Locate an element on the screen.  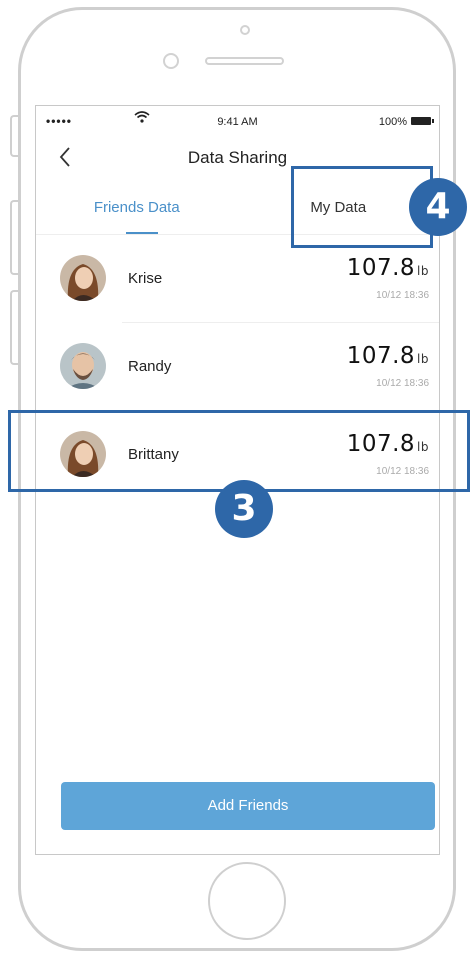
status-bar: ••••• 9:41 AM 100% is located at coordinates (237, 121).